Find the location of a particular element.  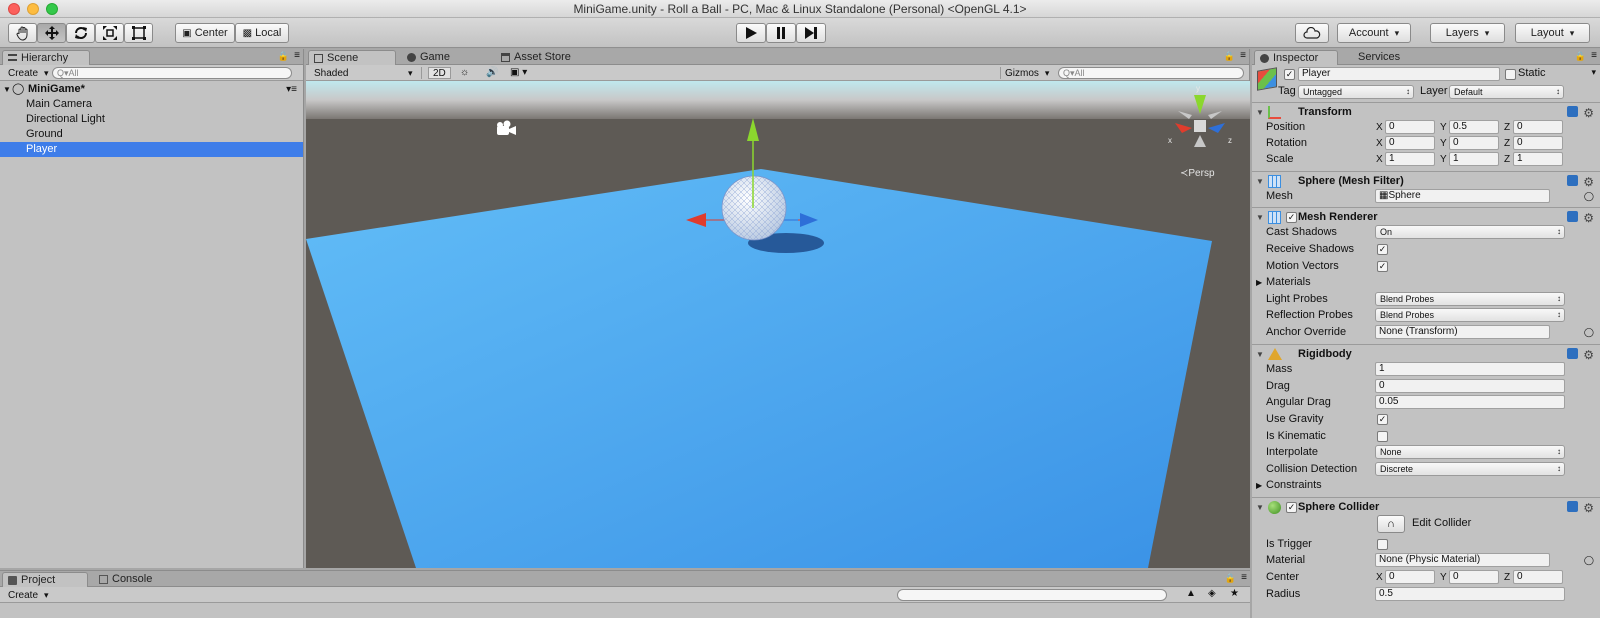

project-create-dropdown: Create is located at coordinates (28, 595).